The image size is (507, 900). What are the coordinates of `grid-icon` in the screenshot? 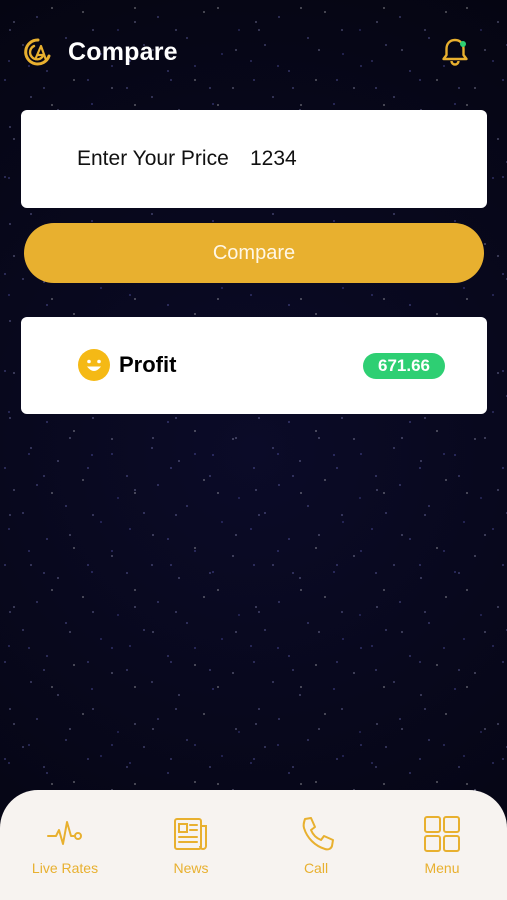 It's located at (442, 834).